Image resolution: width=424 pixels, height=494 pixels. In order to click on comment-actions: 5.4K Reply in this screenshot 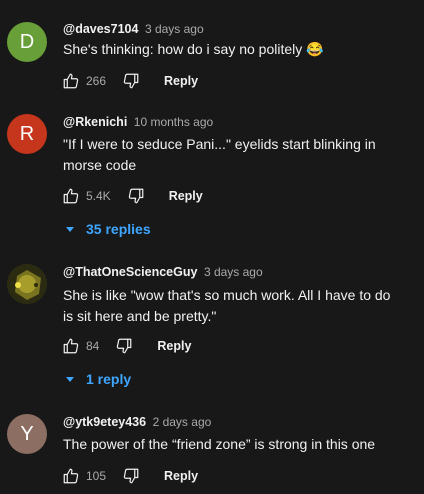, I will do `click(131, 196)`.